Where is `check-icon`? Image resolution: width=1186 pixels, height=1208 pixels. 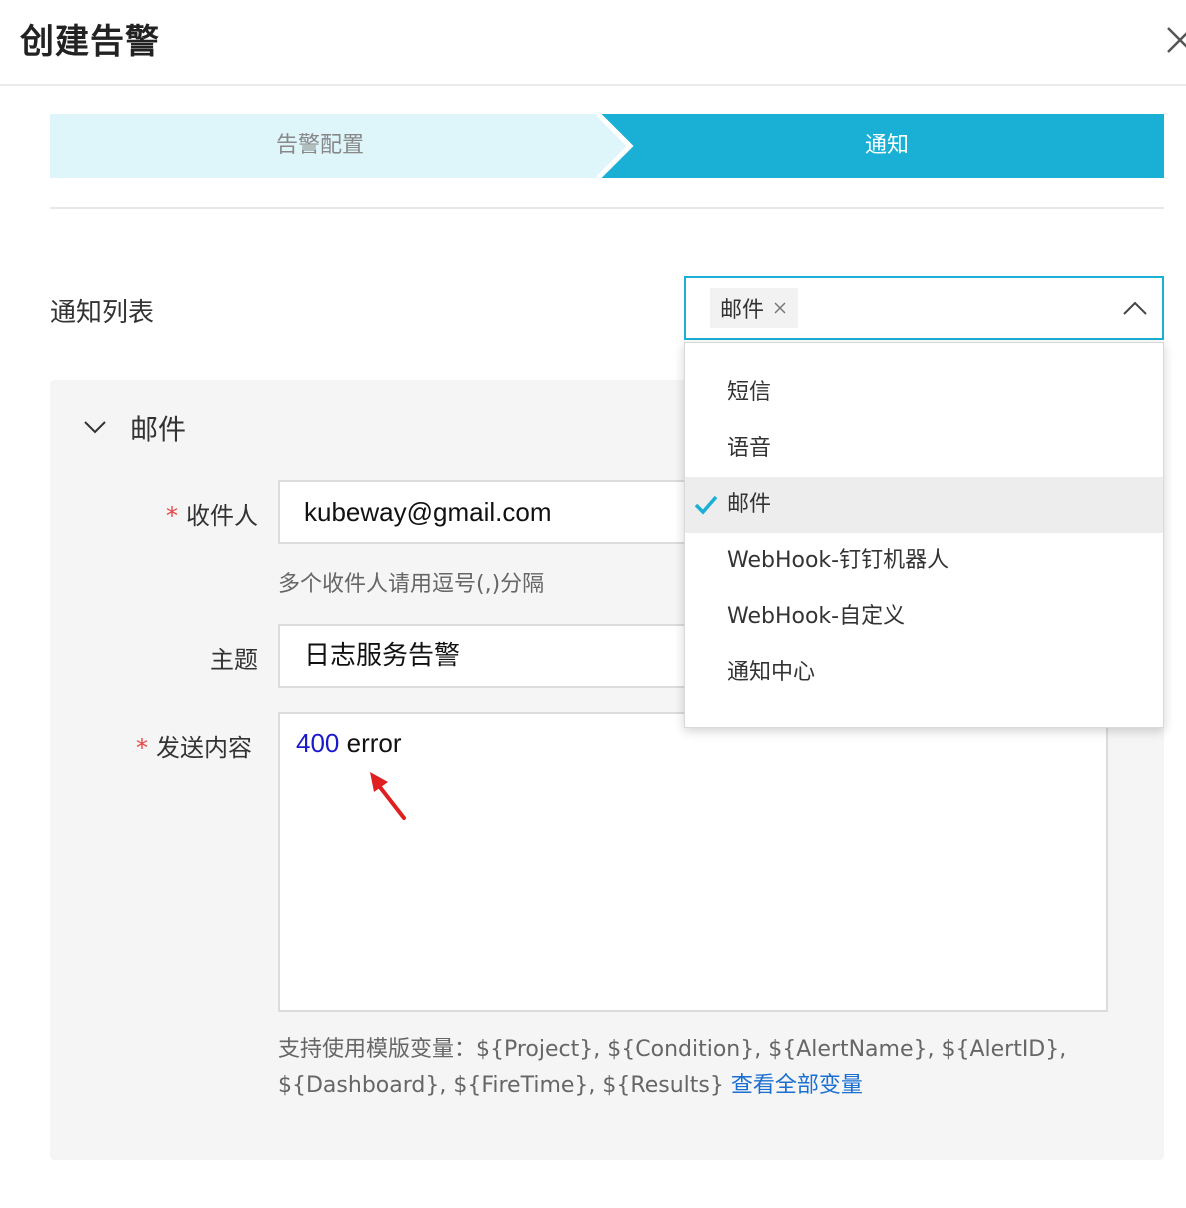 check-icon is located at coordinates (706, 505).